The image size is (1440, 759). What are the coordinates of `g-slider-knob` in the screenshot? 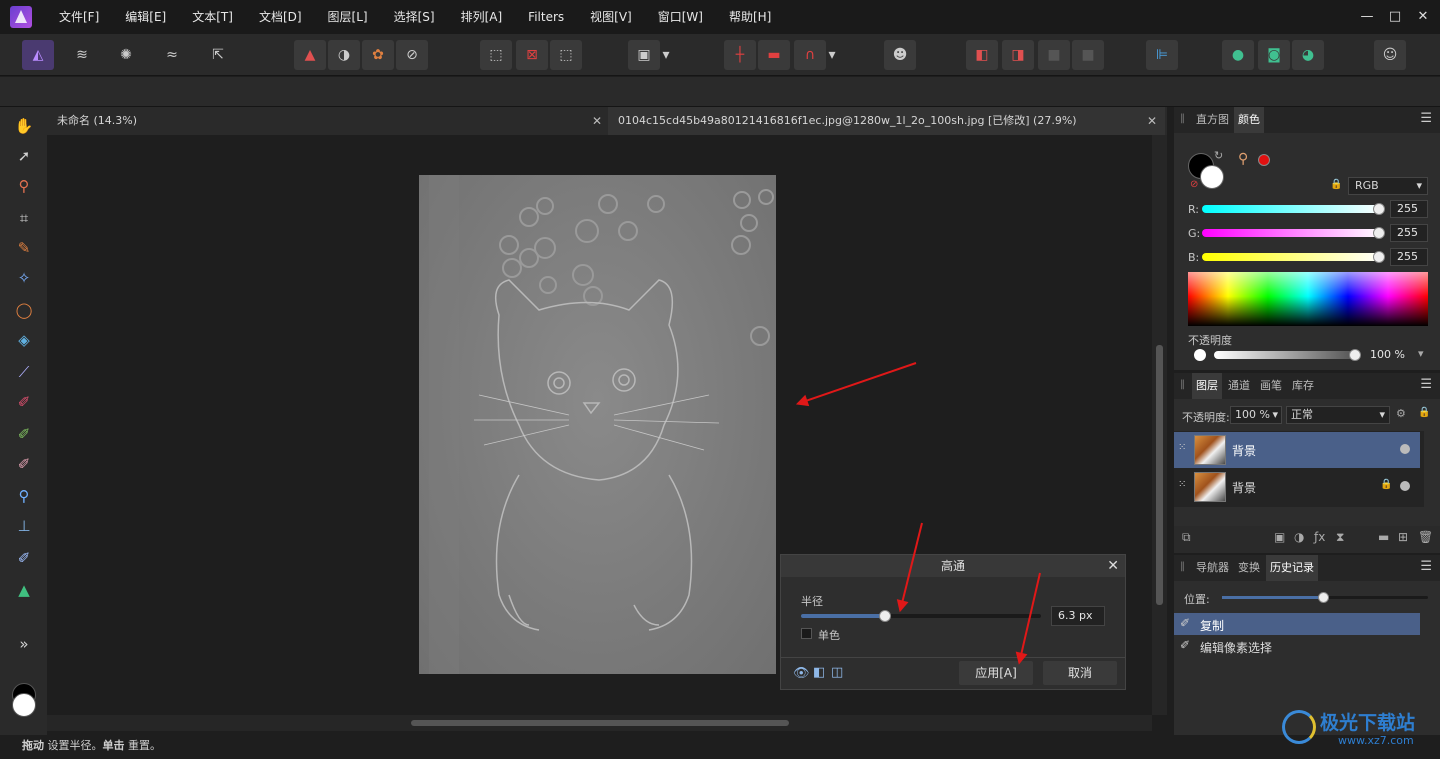 It's located at (1379, 233).